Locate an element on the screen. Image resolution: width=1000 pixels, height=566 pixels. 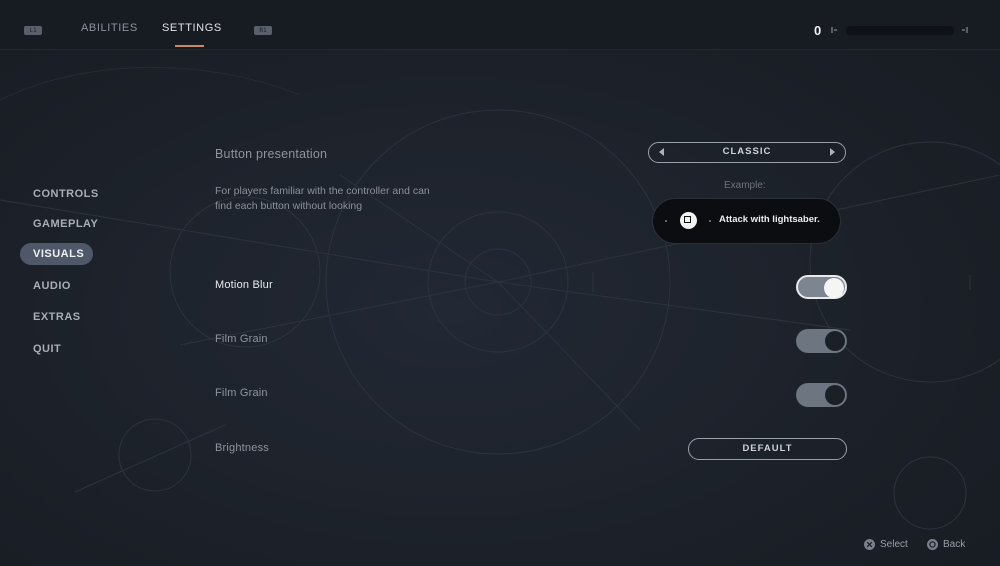
brightness-label: Brightness is located at coordinates (242, 448).